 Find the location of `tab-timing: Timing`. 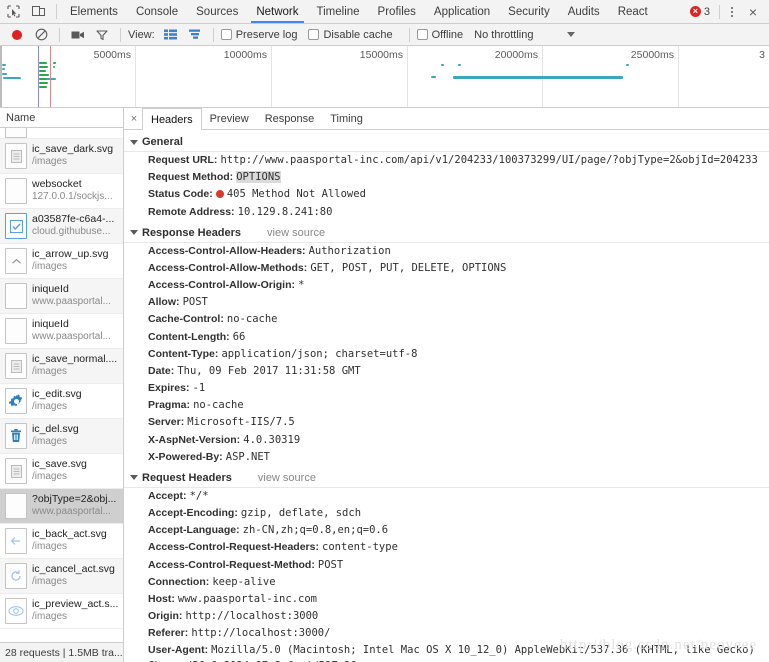

tab-timing: Timing is located at coordinates (346, 118).